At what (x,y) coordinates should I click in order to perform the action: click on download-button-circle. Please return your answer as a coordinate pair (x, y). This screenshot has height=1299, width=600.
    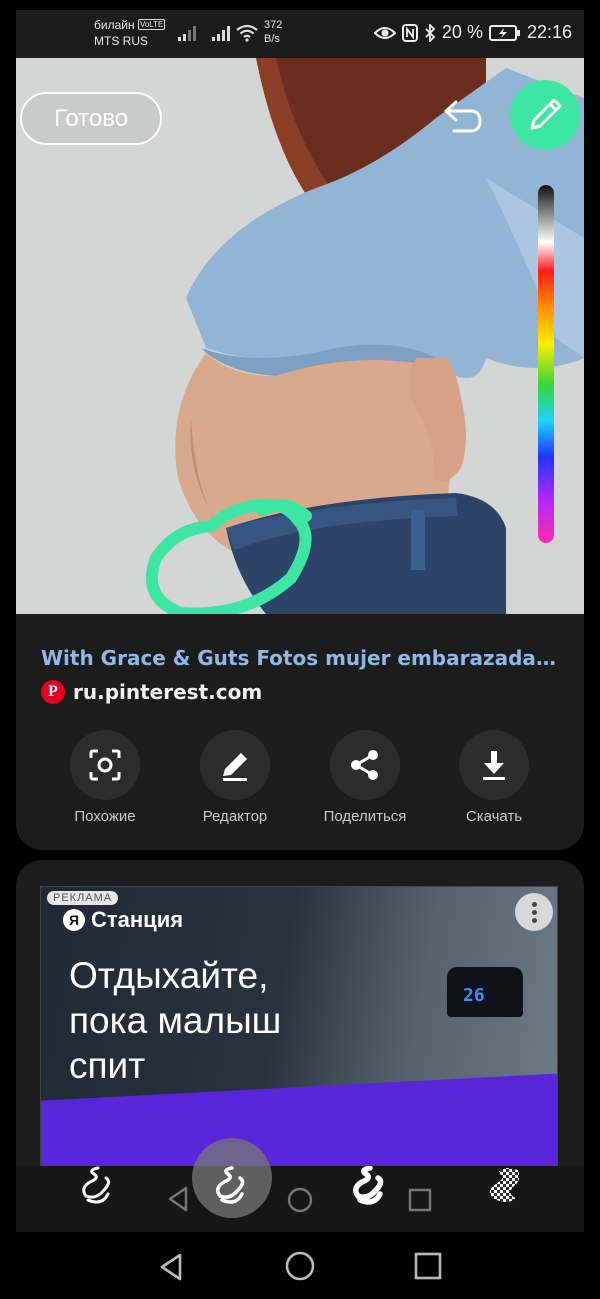
    Looking at the image, I should click on (494, 765).